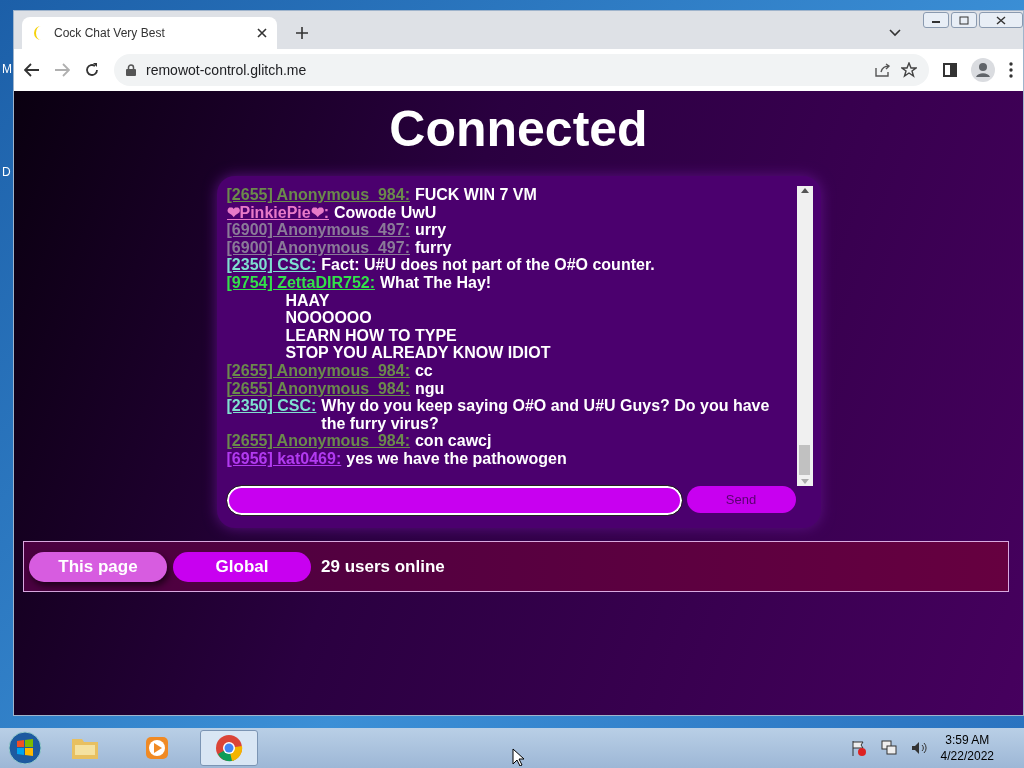  What do you see at coordinates (518, 757) in the screenshot?
I see `cursor-icon` at bounding box center [518, 757].